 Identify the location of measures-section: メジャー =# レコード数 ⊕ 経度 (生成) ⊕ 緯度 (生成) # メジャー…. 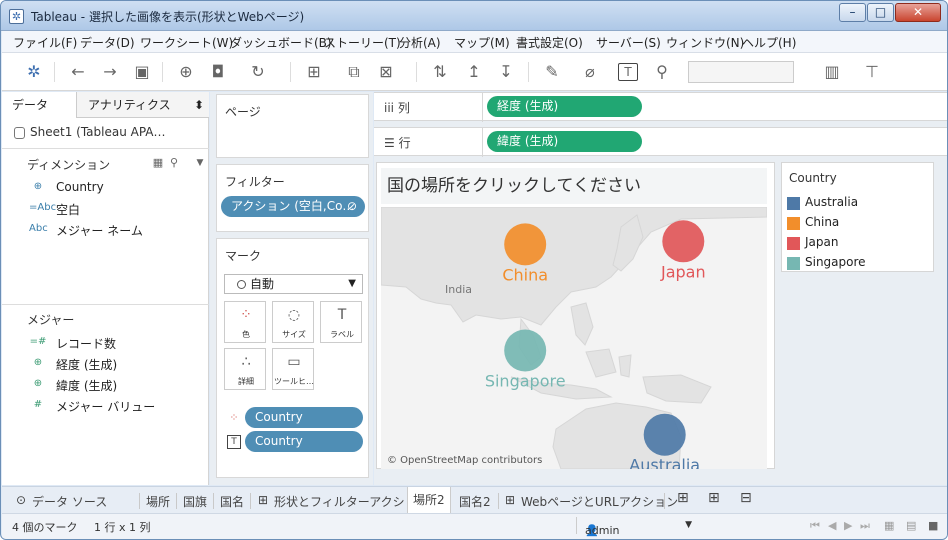
(105, 394).